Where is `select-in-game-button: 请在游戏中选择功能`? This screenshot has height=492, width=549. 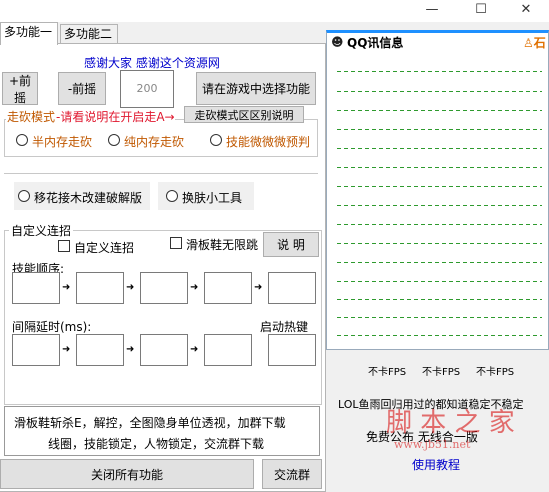
select-in-game-button: 请在游戏中选择功能 is located at coordinates (256, 88).